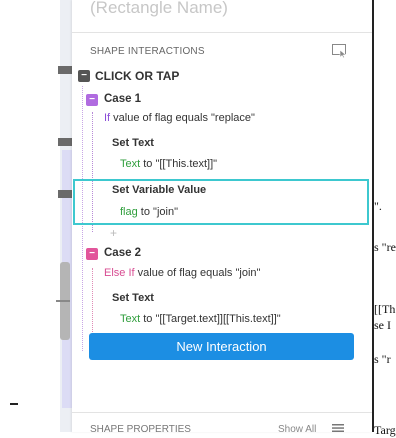 The width and height of the screenshot is (396, 438). I want to click on doc-fragment: se I, so click(382, 325).